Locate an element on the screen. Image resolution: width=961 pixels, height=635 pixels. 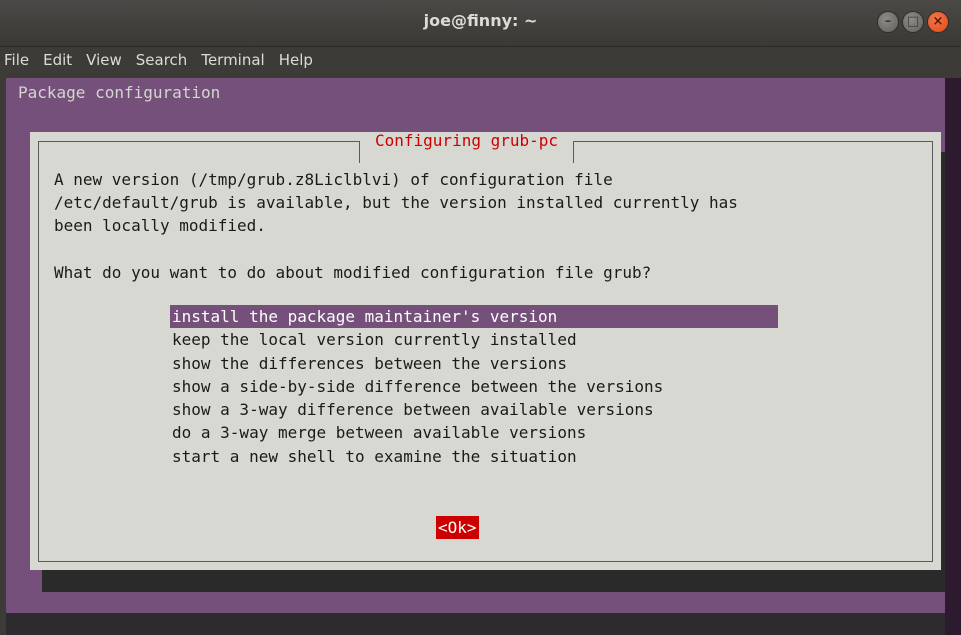
menu-bar: File Edit View Search Terminal Help is located at coordinates (480, 60).